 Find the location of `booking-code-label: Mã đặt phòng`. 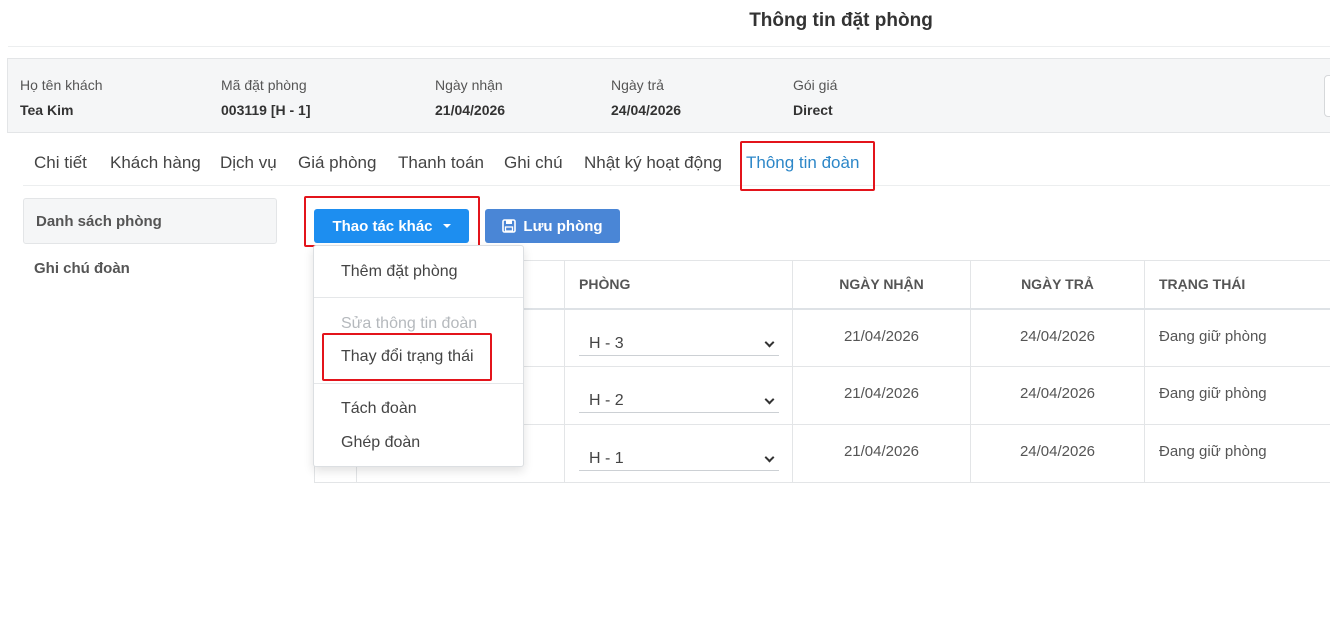

booking-code-label: Mã đặt phòng is located at coordinates (264, 85).